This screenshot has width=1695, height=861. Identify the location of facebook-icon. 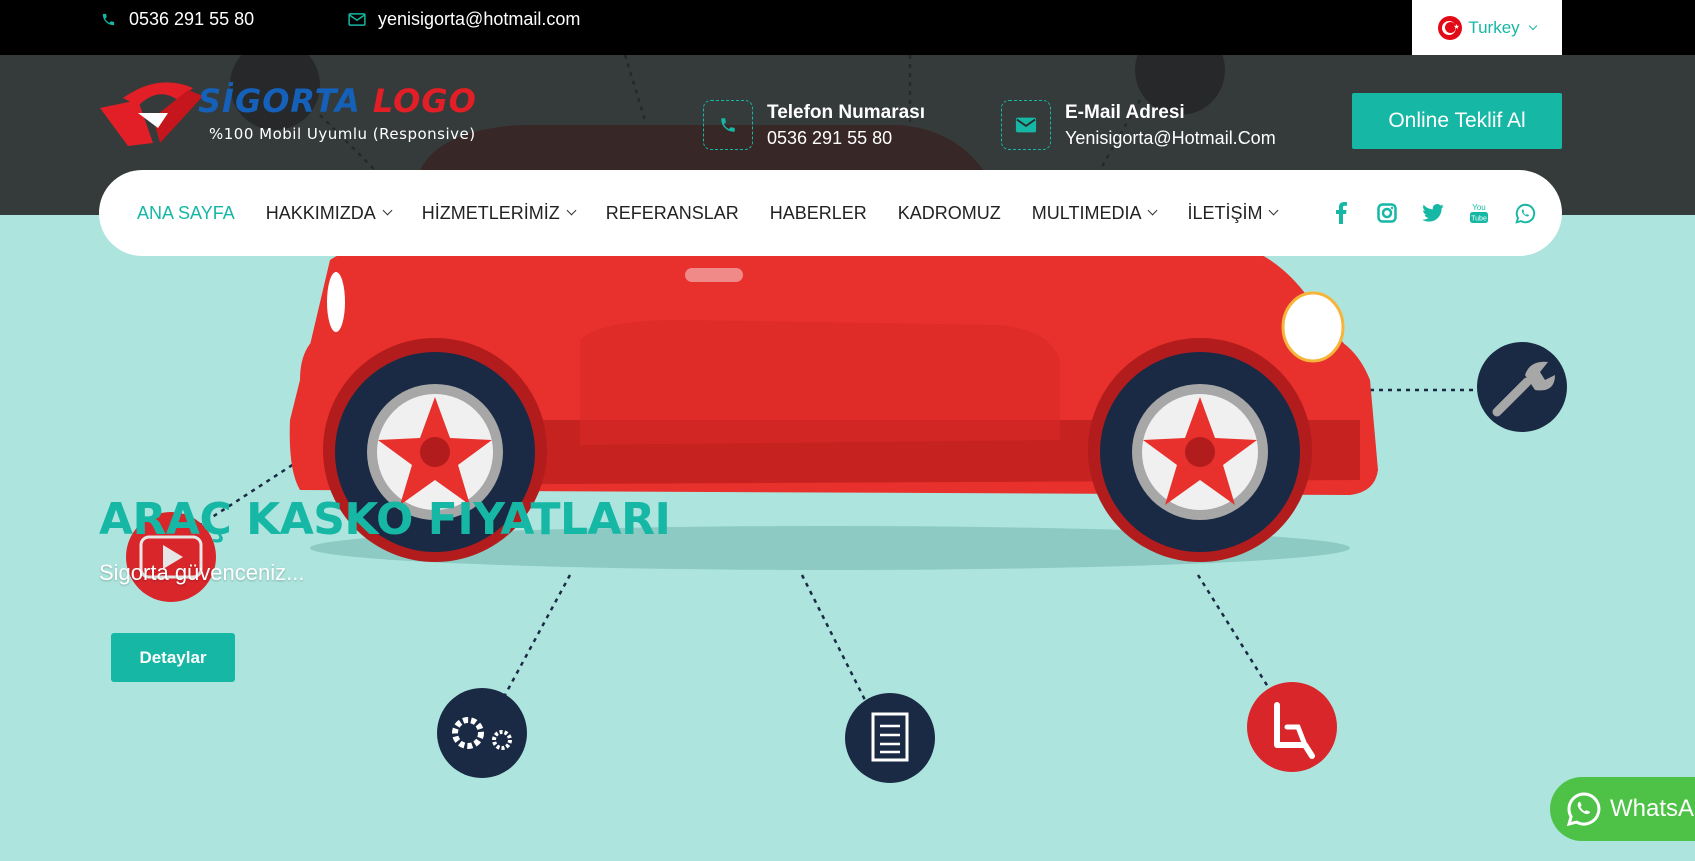
(1341, 213).